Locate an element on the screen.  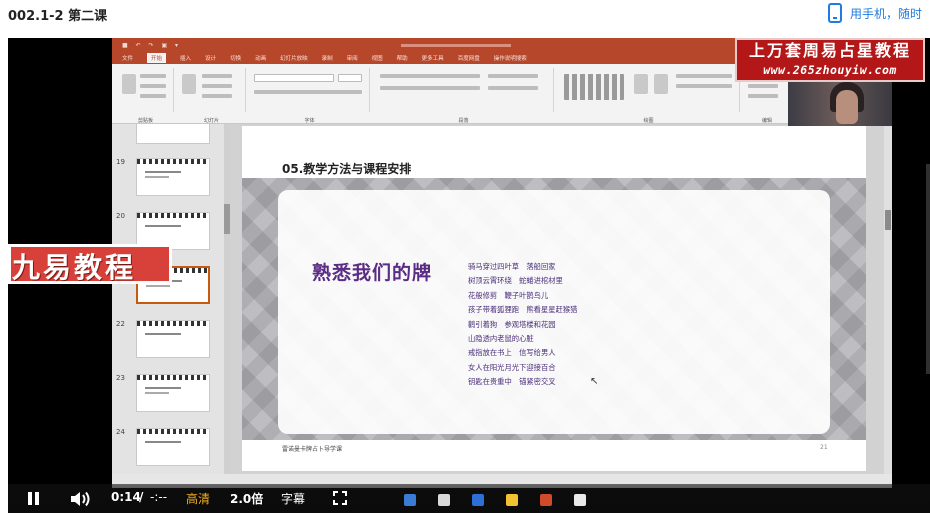
slide-line: 鹳引着狗 参观塔楼和花园 is located at coordinates (512, 324).